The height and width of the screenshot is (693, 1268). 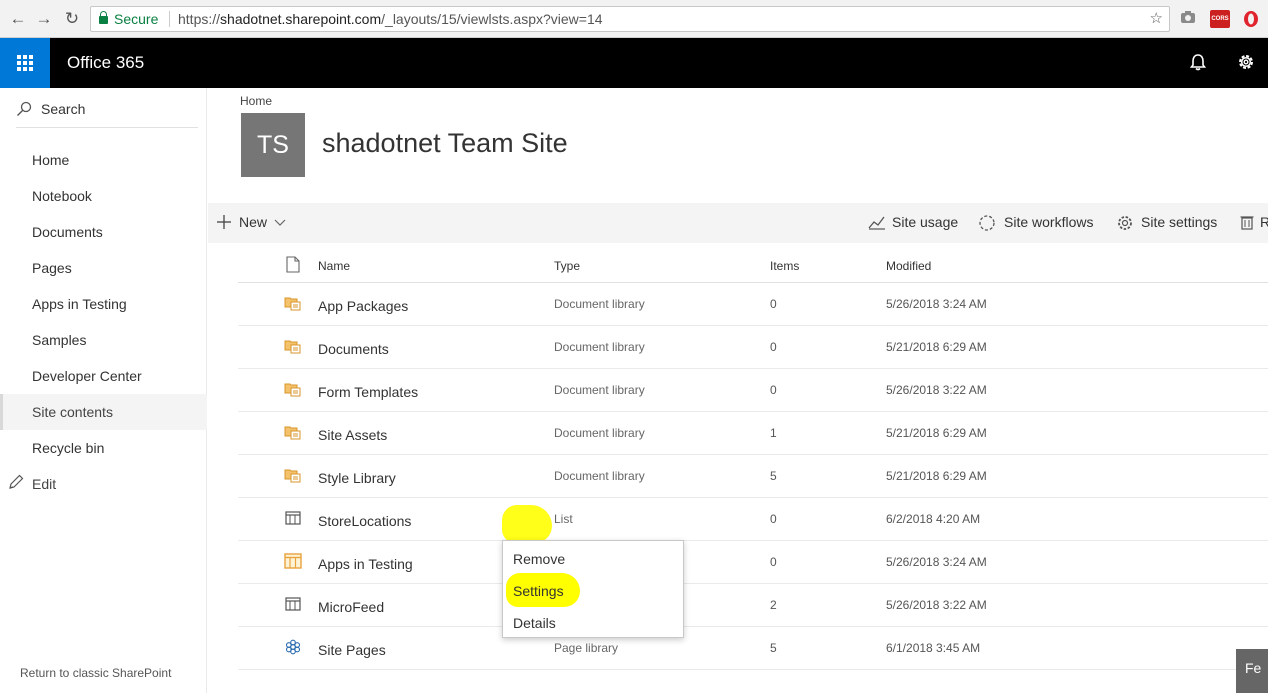 I want to click on cors-extension-icon: CORS, so click(x=1220, y=19).